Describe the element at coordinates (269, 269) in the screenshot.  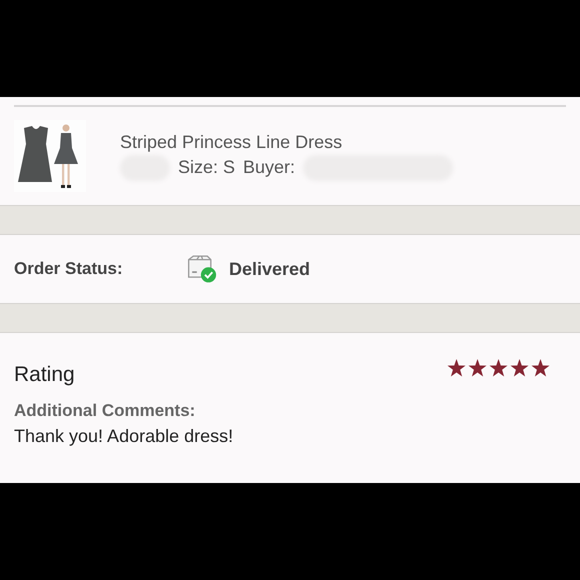
I see `order-status-value: Delivered` at that location.